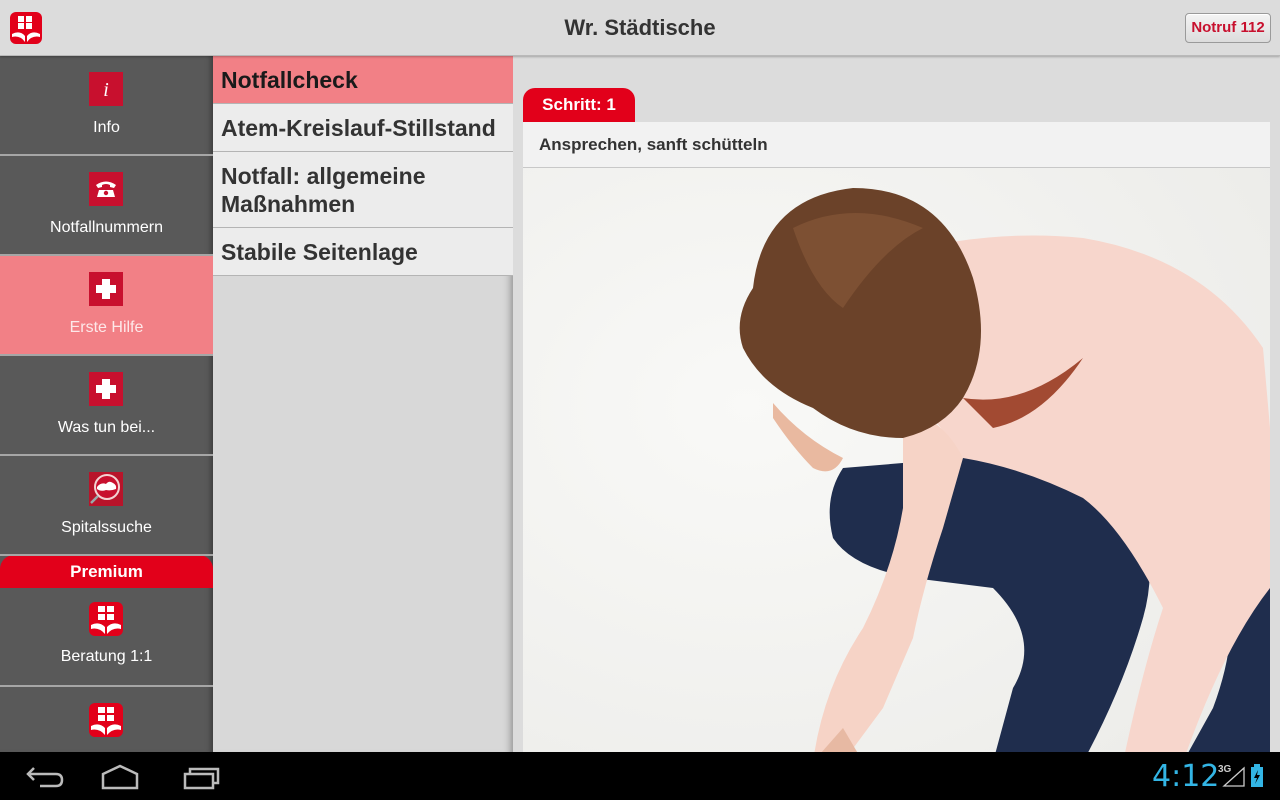 This screenshot has height=800, width=1280. I want to click on nav-item-spitalssuche: Spitalssuche, so click(106, 506).